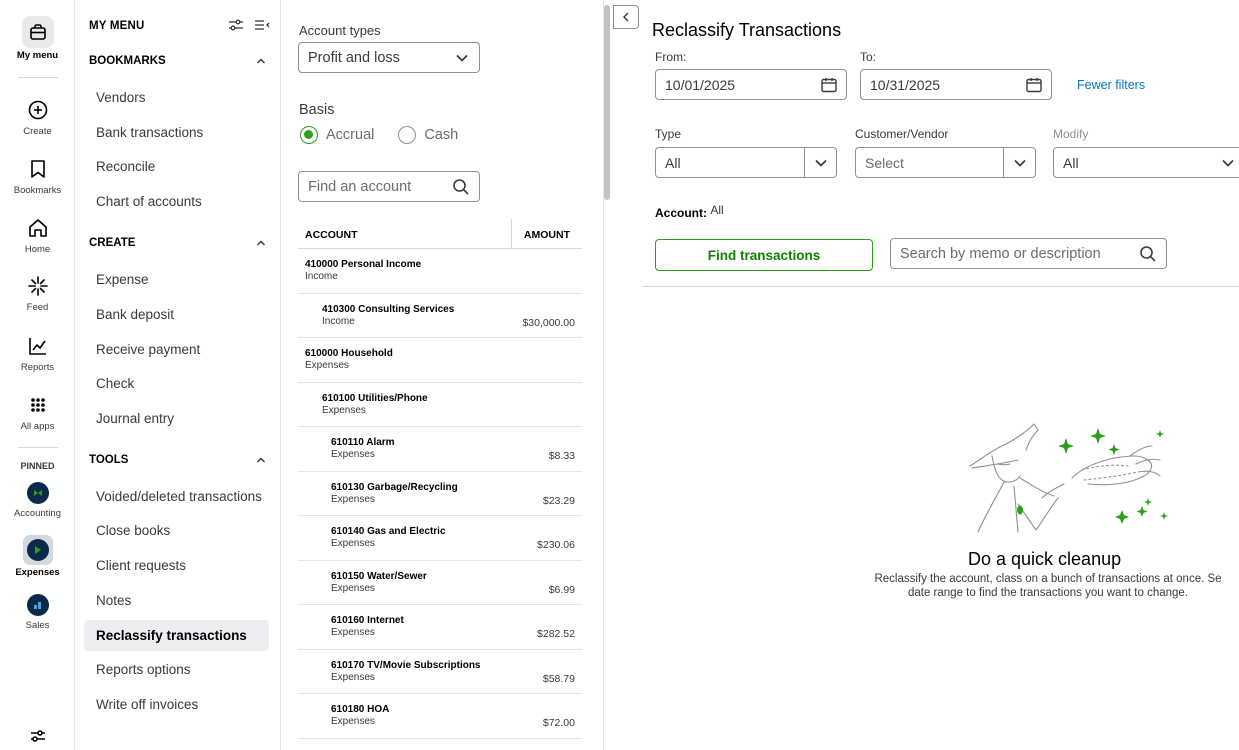  Describe the element at coordinates (716, 210) in the screenshot. I see `account-filter-value: All` at that location.